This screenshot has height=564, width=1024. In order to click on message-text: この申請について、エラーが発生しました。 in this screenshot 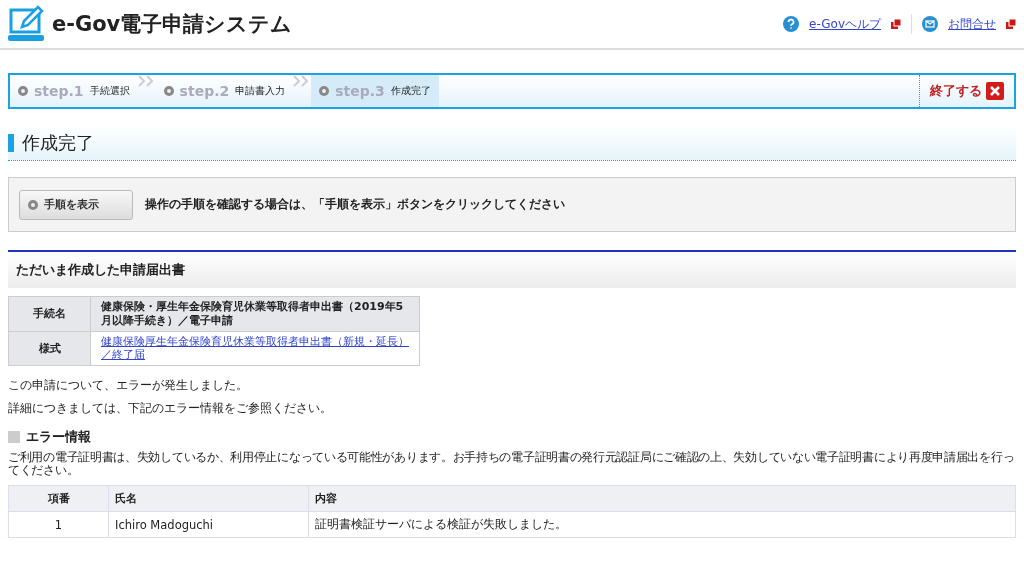, I will do `click(128, 385)`.